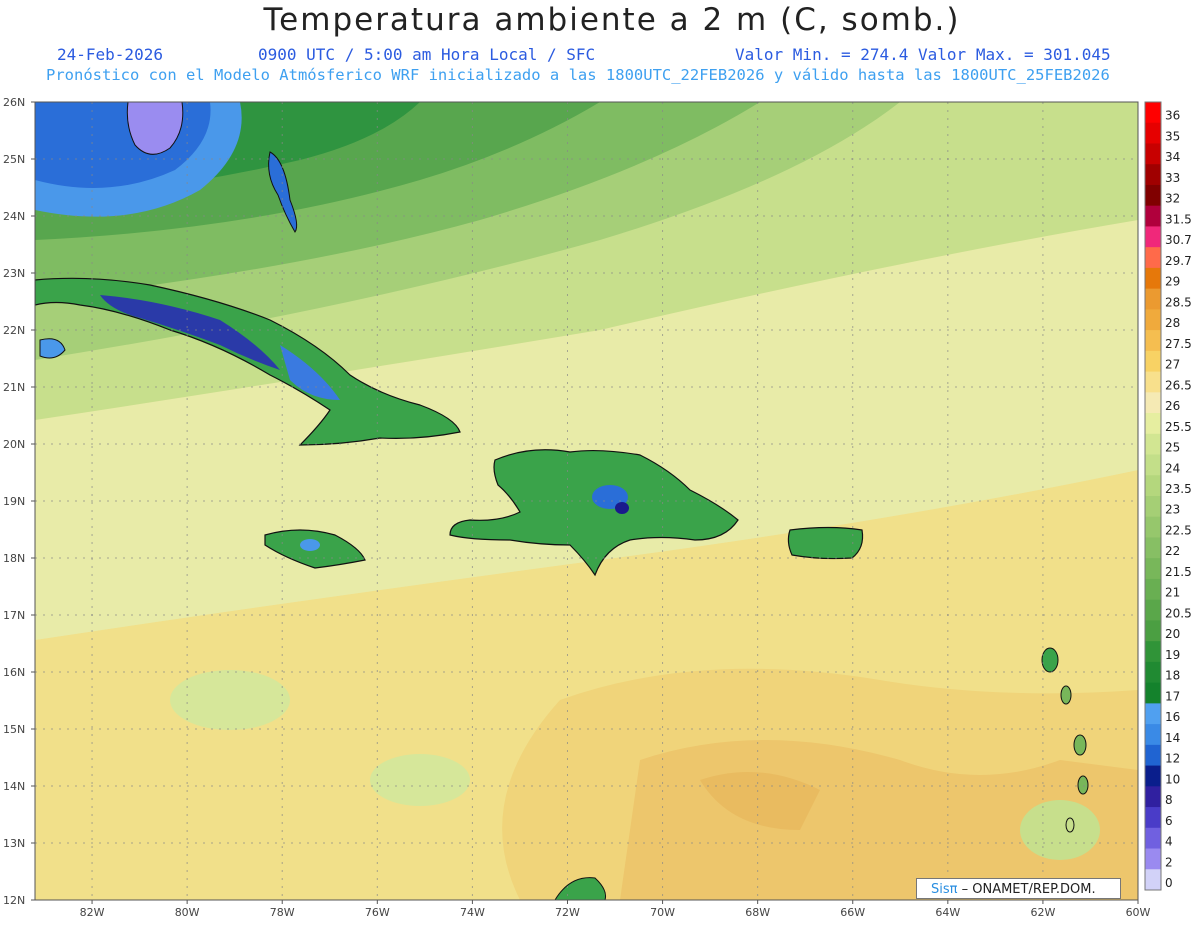 The width and height of the screenshot is (1200, 927). Describe the element at coordinates (187, 912) in the screenshot. I see `lon-label: 80W` at that location.